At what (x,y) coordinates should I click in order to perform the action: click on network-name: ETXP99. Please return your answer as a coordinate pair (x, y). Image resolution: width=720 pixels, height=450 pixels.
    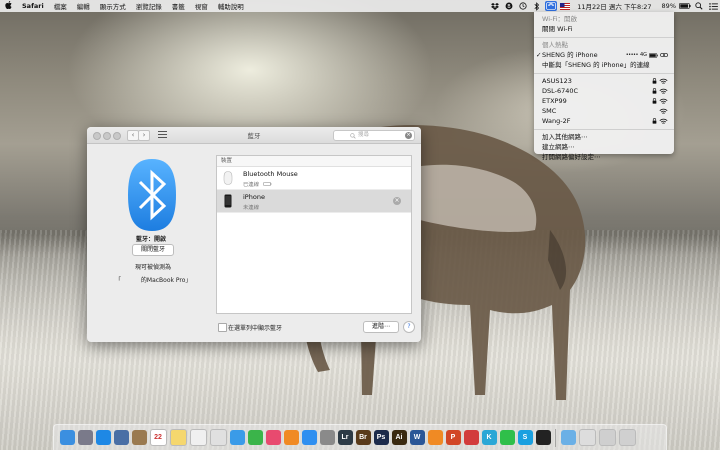
    Looking at the image, I should click on (554, 101).